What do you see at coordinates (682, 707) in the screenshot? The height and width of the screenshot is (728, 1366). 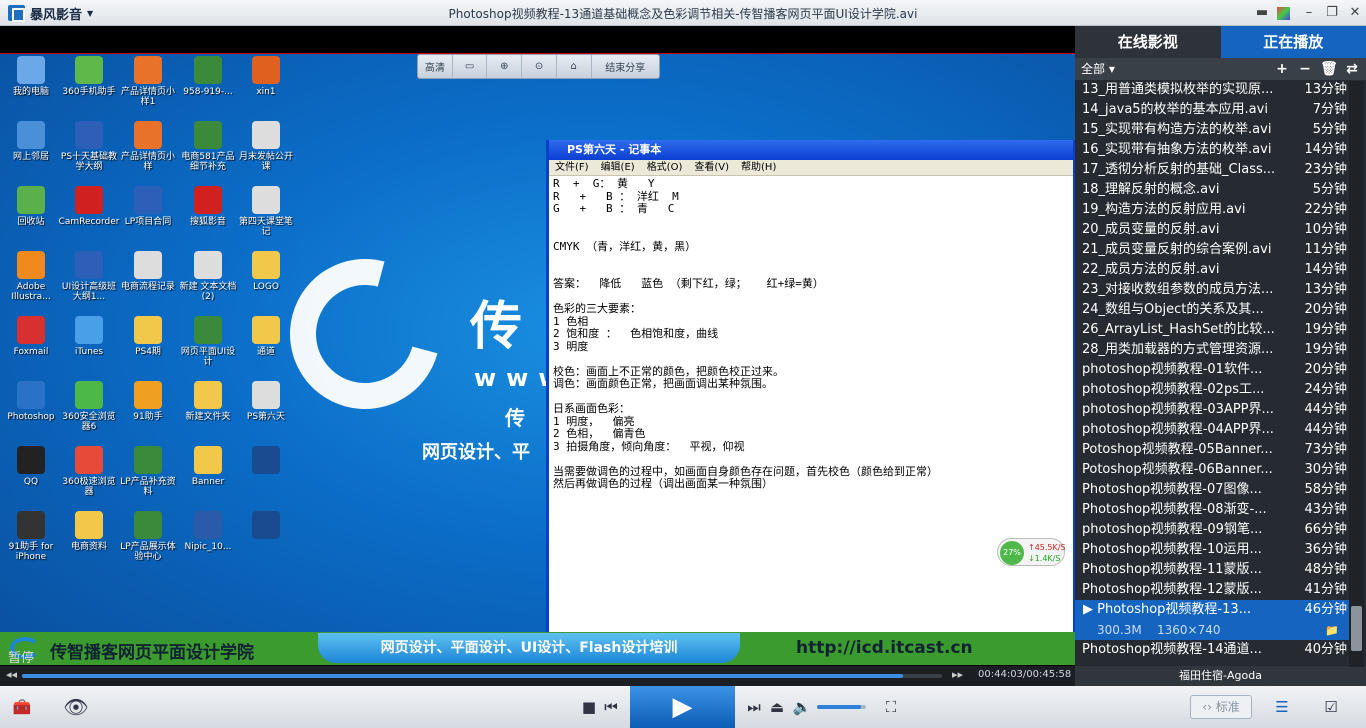 I see `play-button: ▶` at bounding box center [682, 707].